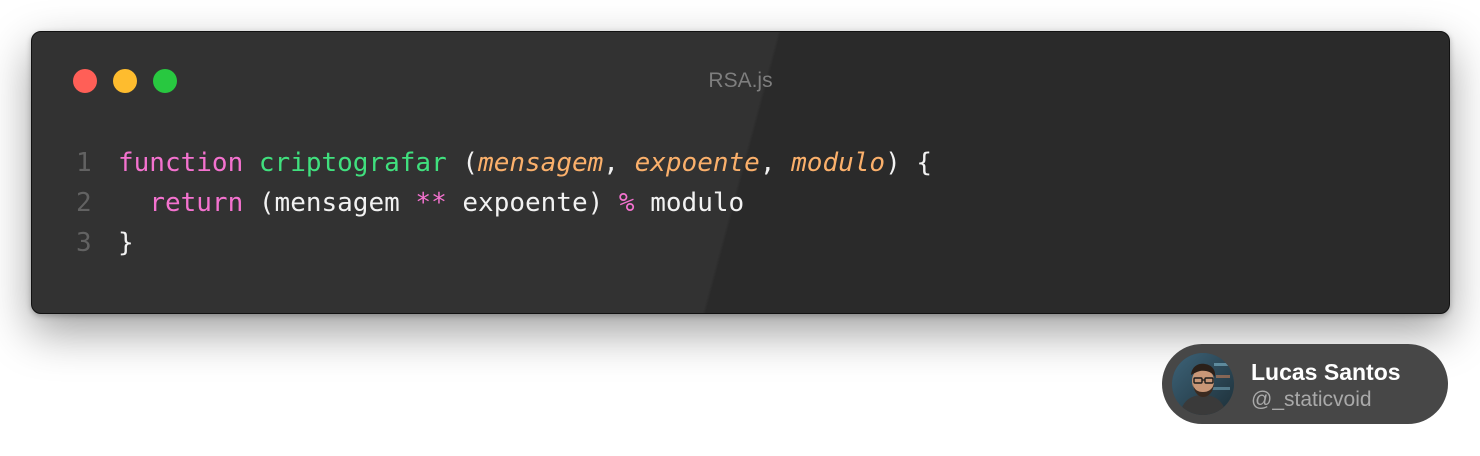  I want to click on code-token-plain: modulo, so click(689, 203).